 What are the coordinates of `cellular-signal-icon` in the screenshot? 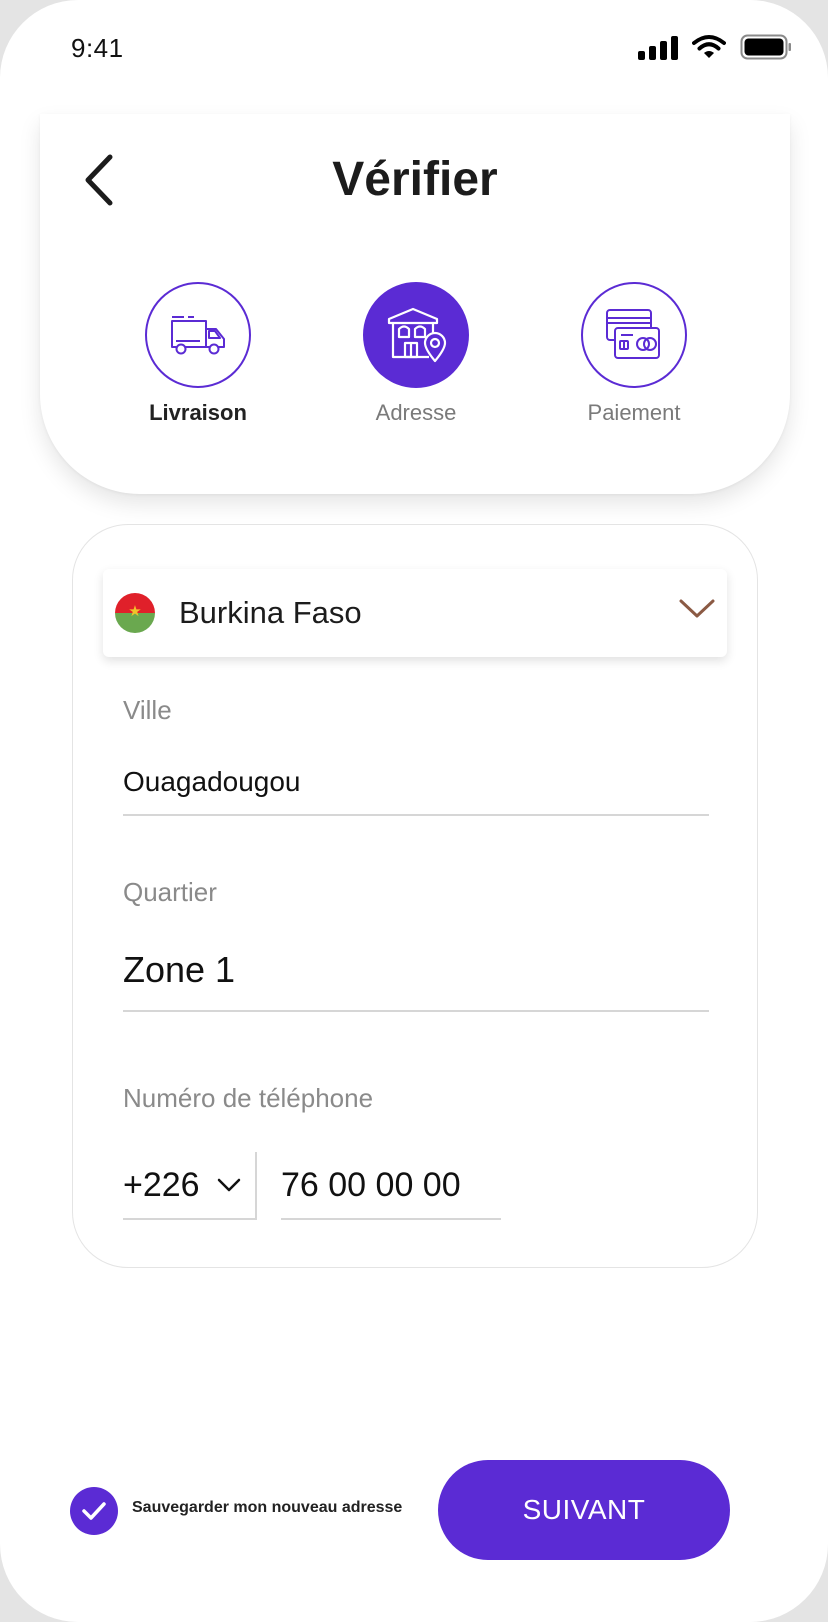 It's located at (658, 47).